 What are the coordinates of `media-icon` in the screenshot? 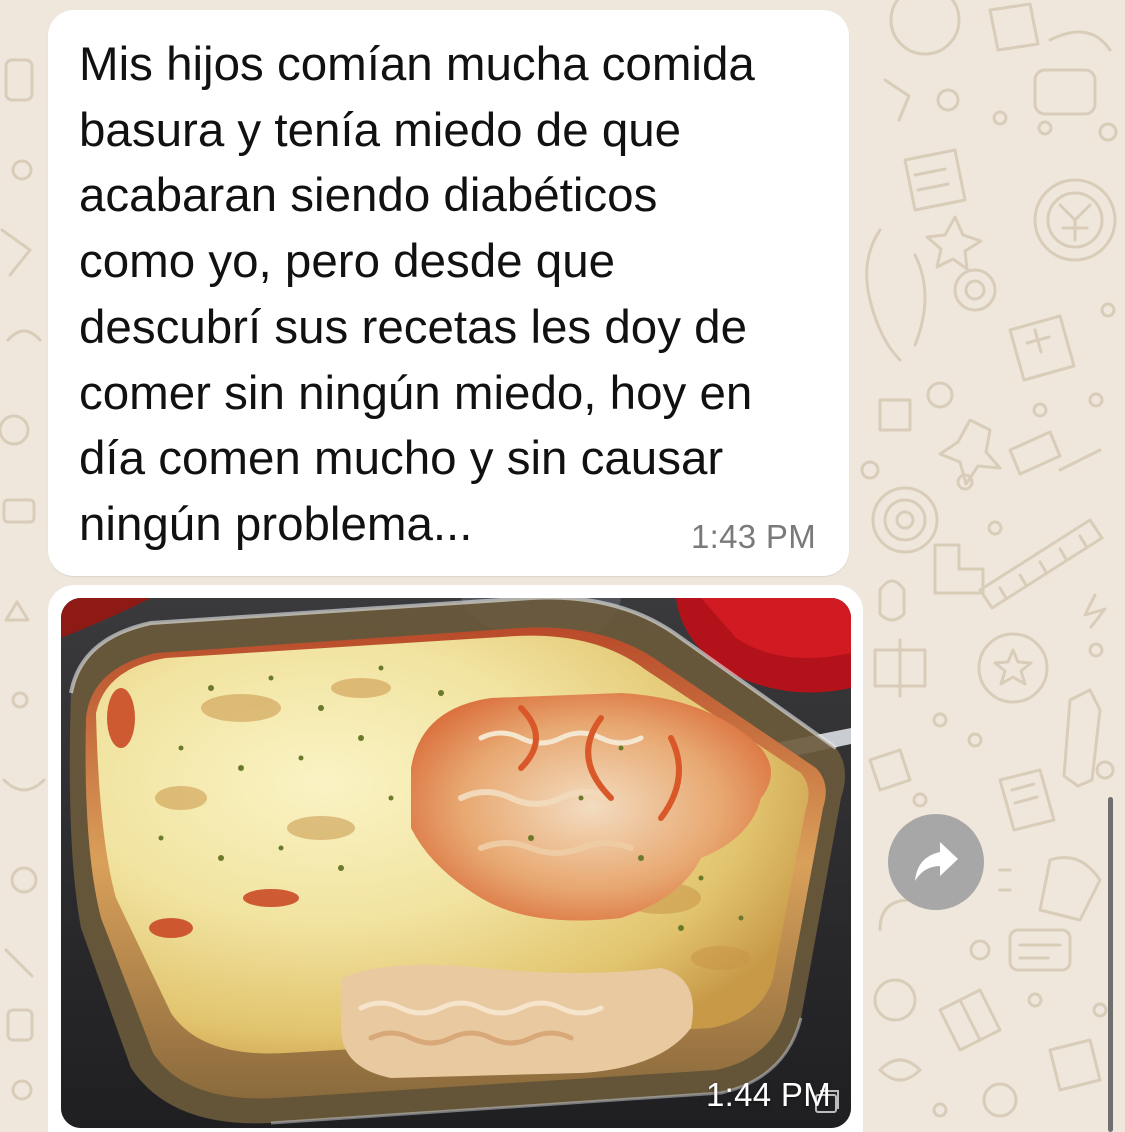 It's located at (827, 1101).